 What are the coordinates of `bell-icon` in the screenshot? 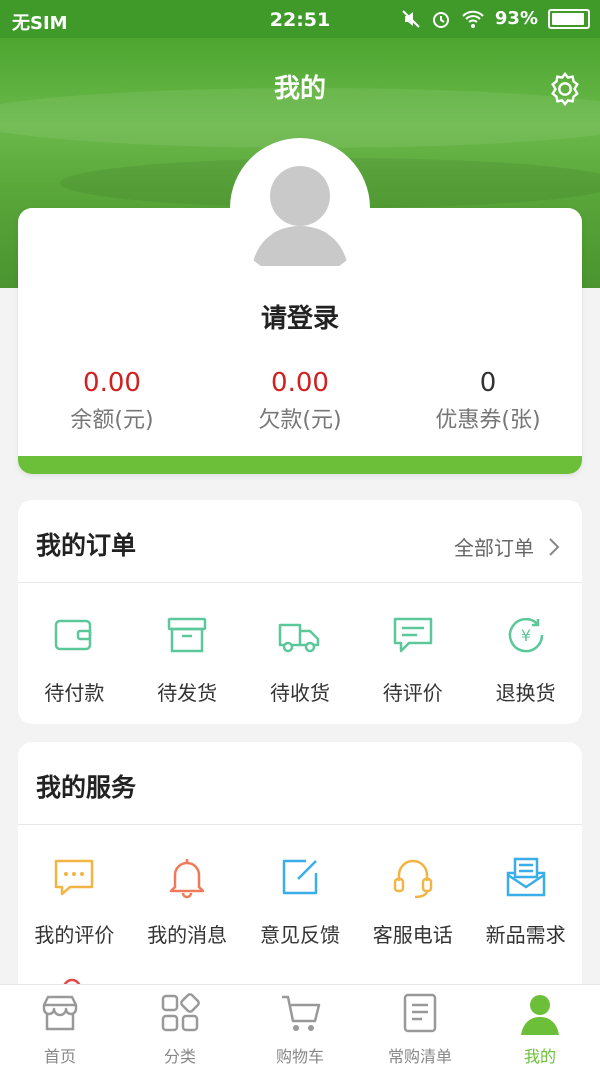 It's located at (187, 879).